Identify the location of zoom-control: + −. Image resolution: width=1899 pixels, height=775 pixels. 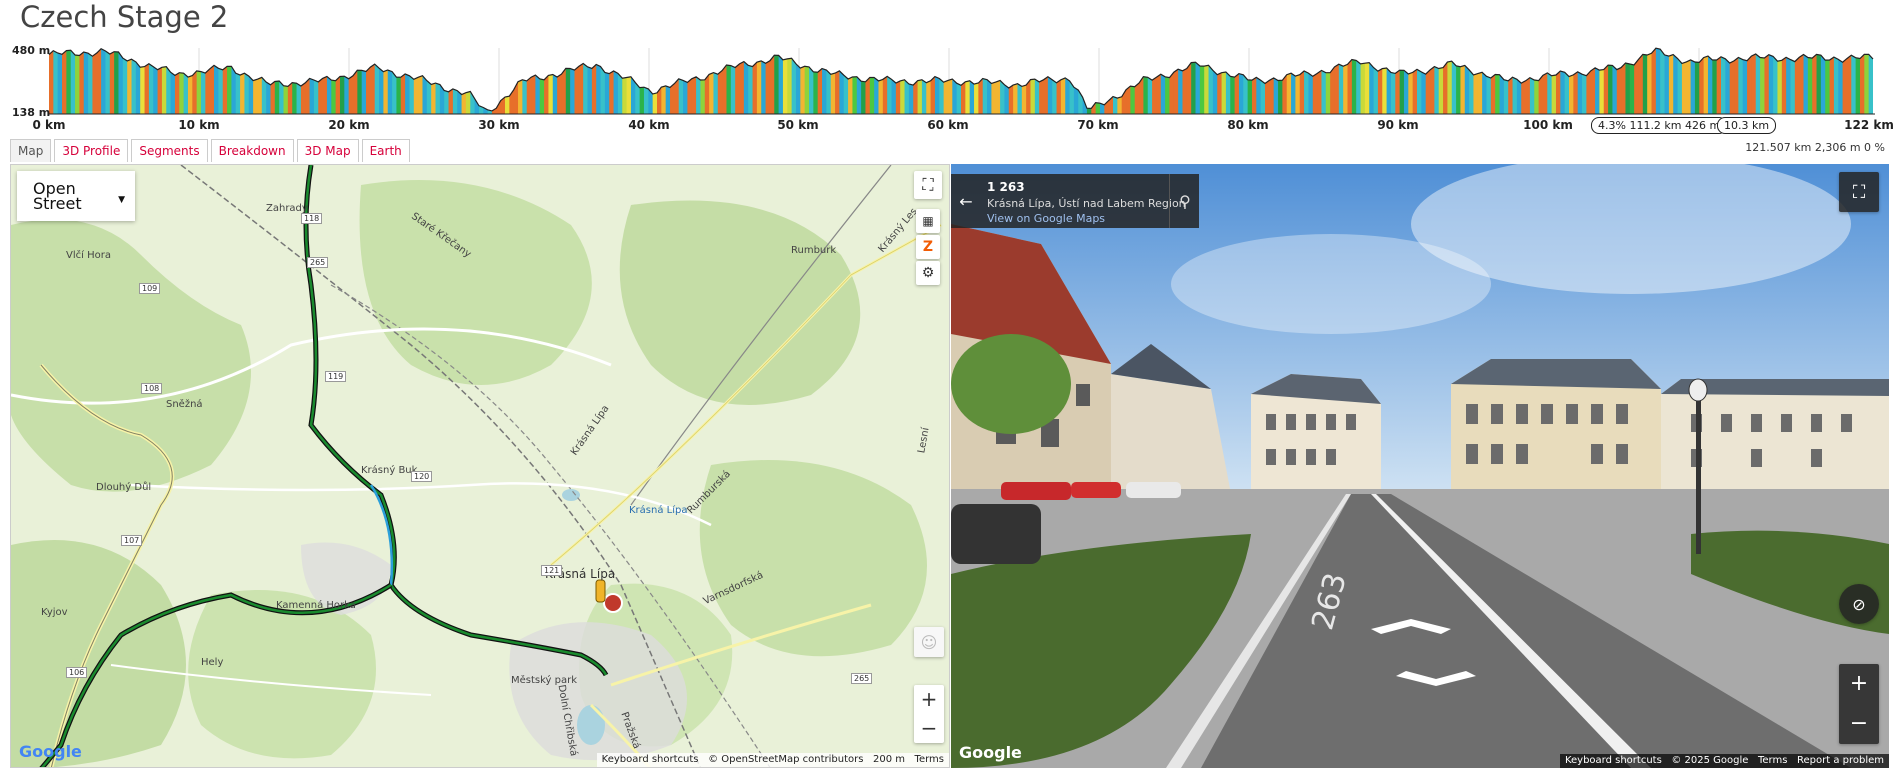
(929, 714).